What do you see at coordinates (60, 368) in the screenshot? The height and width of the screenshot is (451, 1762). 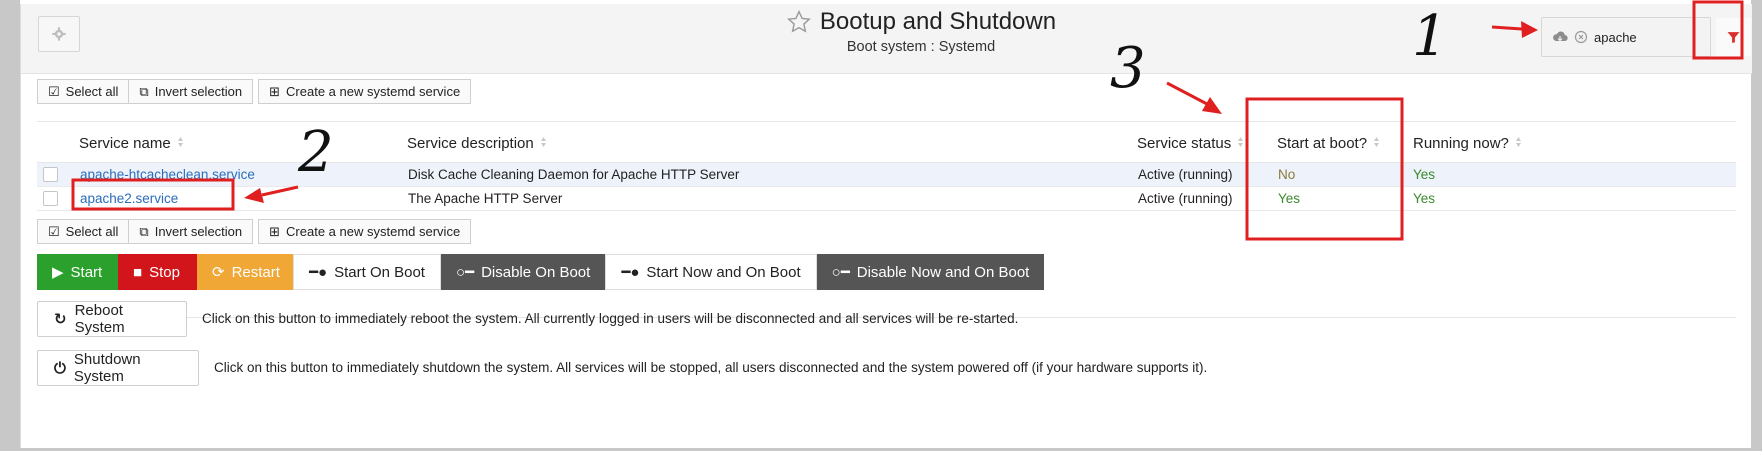 I see `power-icon: ⏻` at bounding box center [60, 368].